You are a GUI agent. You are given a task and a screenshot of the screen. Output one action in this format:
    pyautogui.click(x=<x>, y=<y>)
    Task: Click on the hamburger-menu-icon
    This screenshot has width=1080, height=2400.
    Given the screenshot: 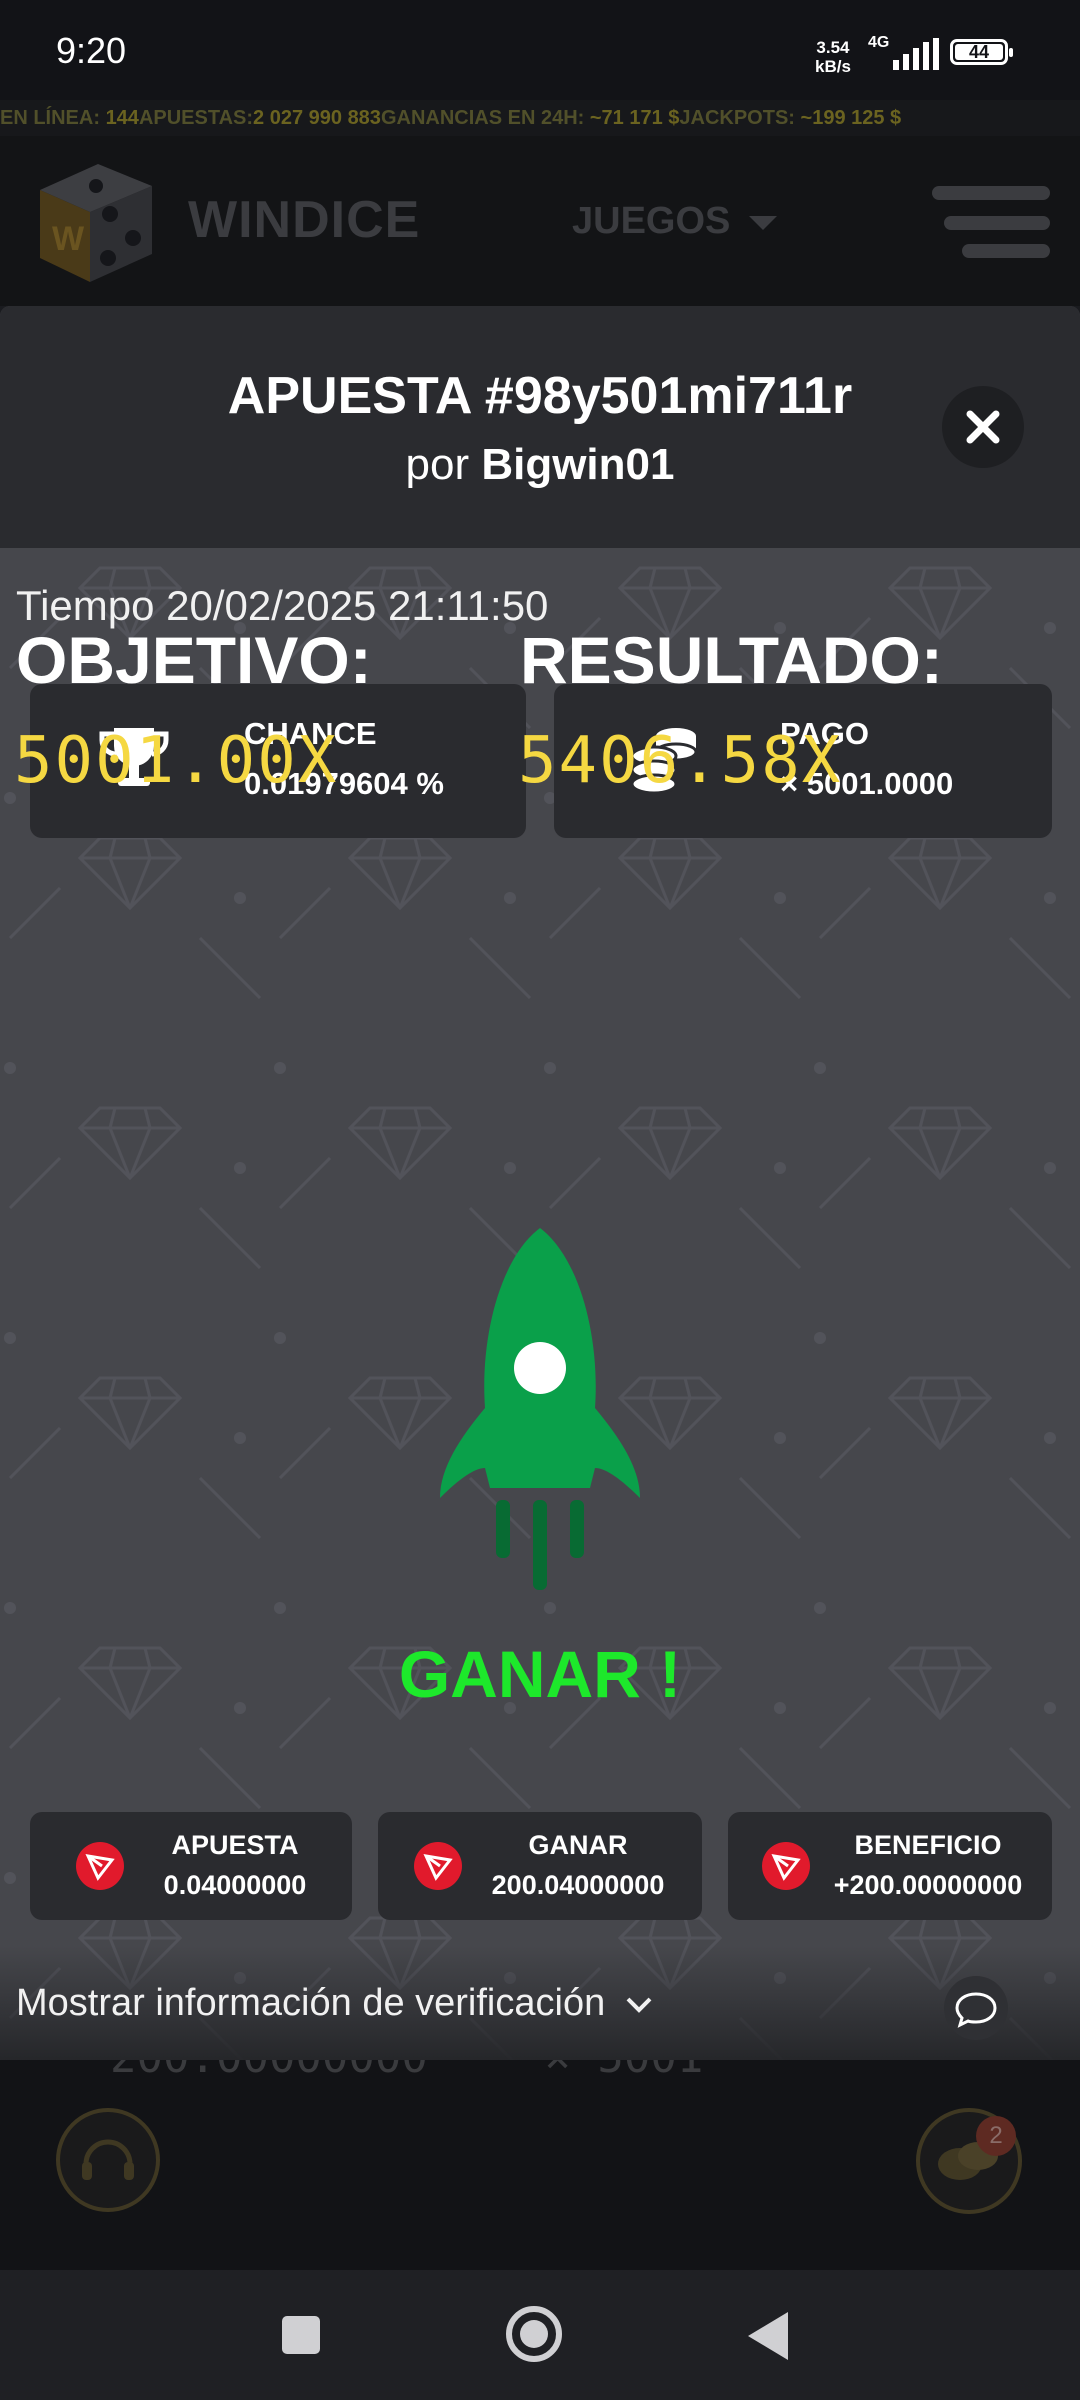 What is the action you would take?
    pyautogui.click(x=992, y=224)
    